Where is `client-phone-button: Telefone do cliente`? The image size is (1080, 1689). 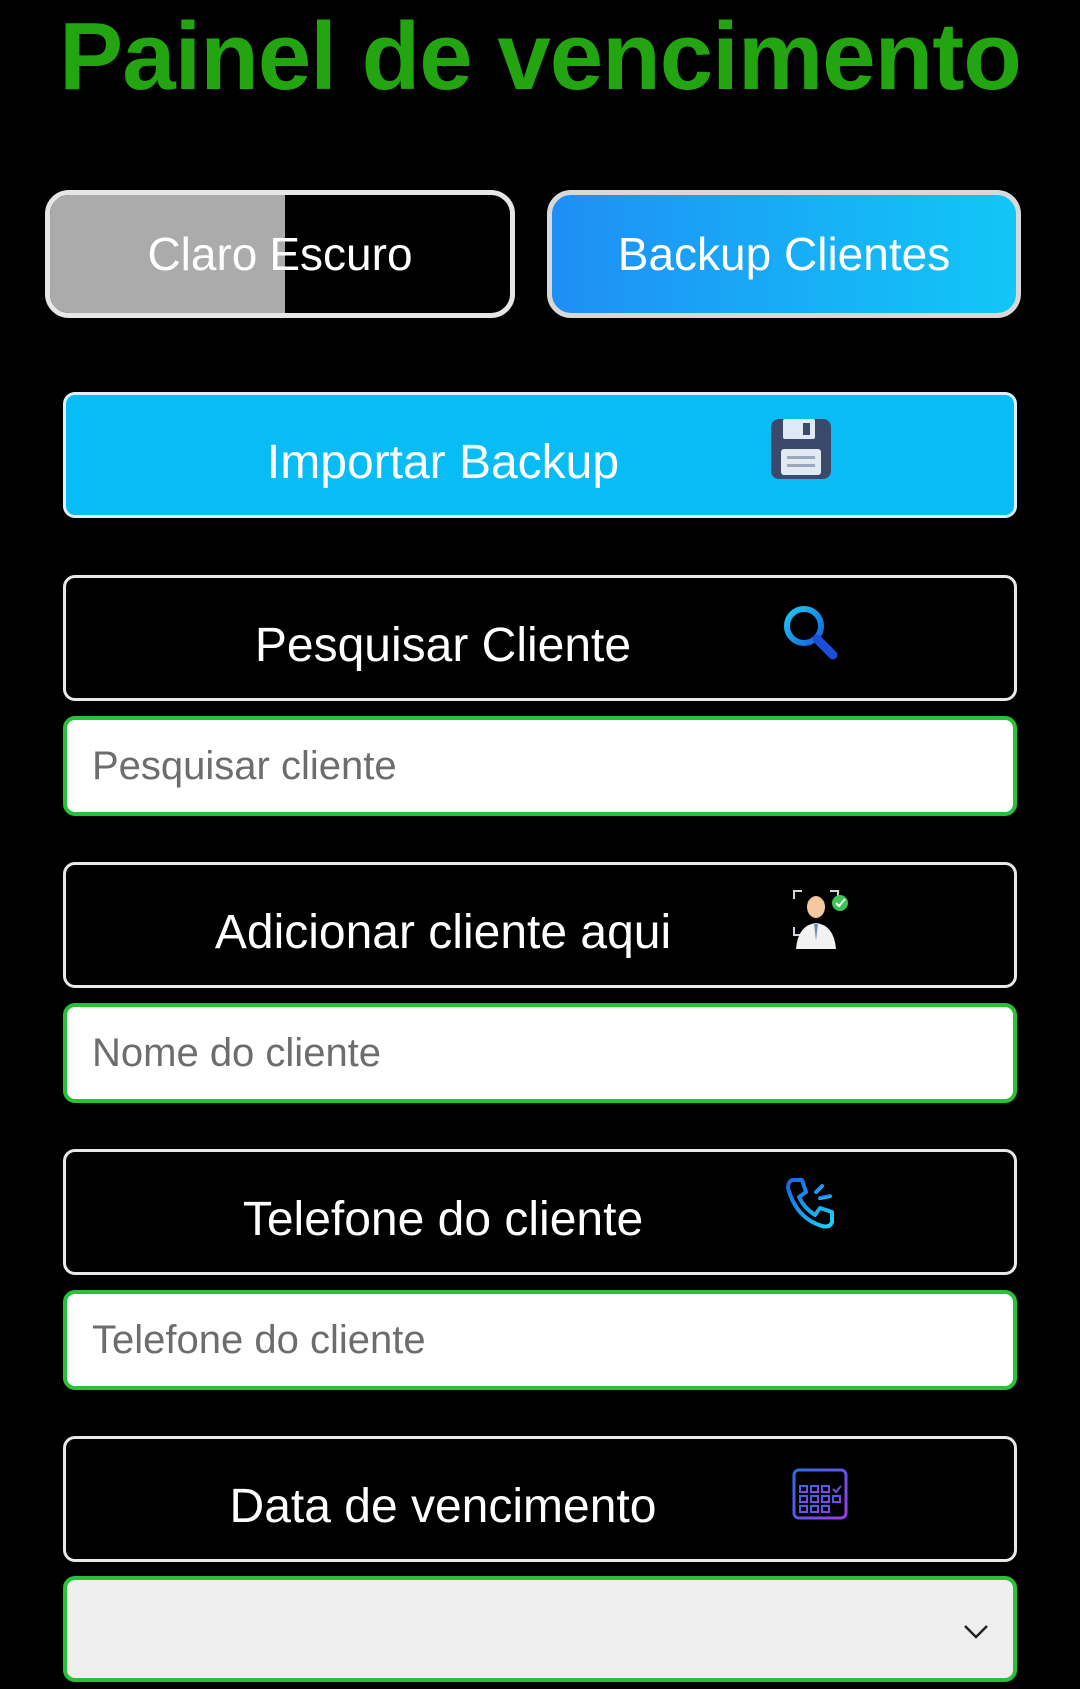
client-phone-button: Telefone do cliente is located at coordinates (540, 1212).